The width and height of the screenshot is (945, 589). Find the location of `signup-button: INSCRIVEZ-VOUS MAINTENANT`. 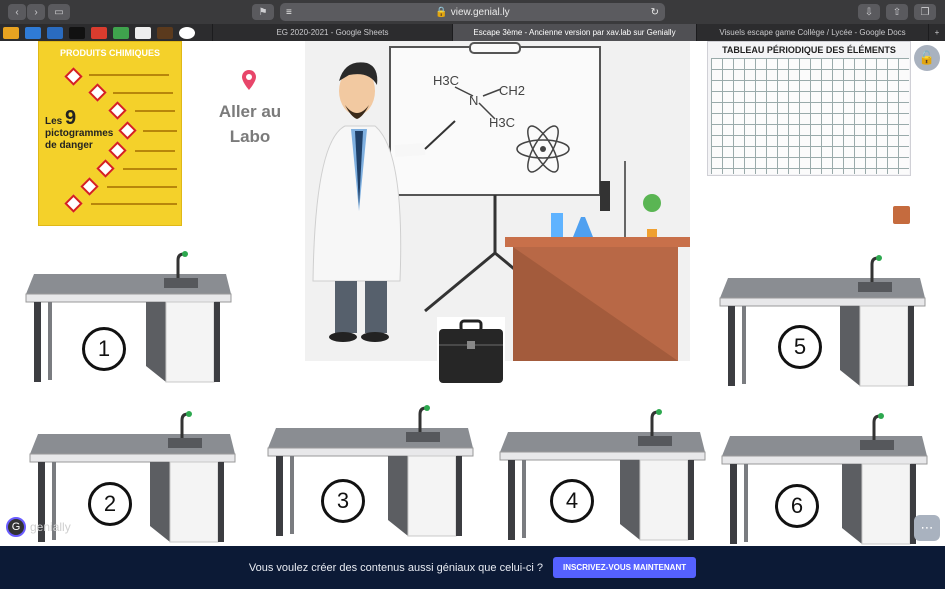

signup-button: INSCRIVEZ-VOUS MAINTENANT is located at coordinates (625, 567).